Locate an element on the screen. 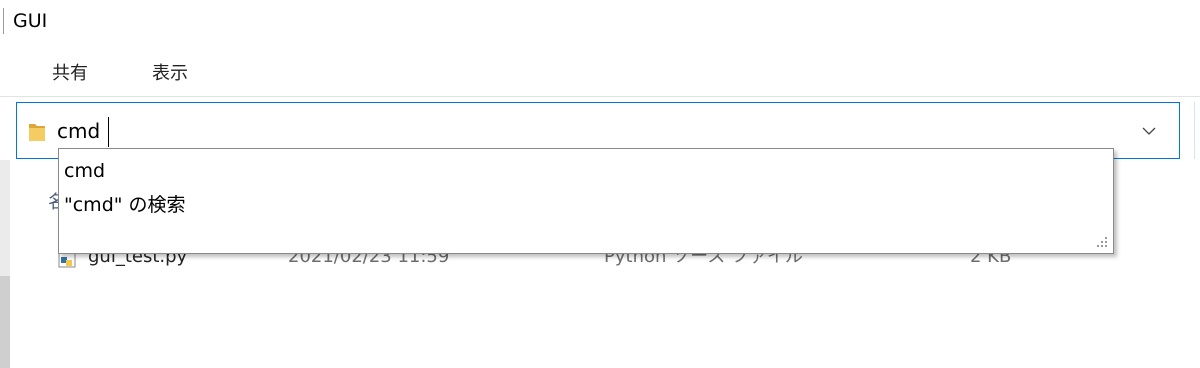  tab-view: 表示 is located at coordinates (170, 74).